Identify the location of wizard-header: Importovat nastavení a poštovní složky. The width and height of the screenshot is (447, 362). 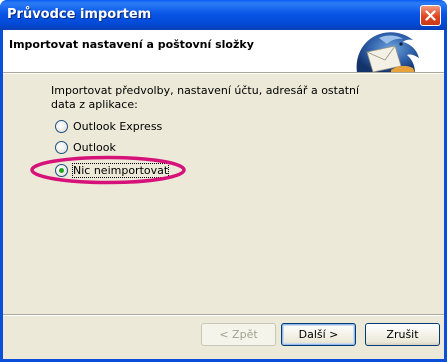
(223, 51).